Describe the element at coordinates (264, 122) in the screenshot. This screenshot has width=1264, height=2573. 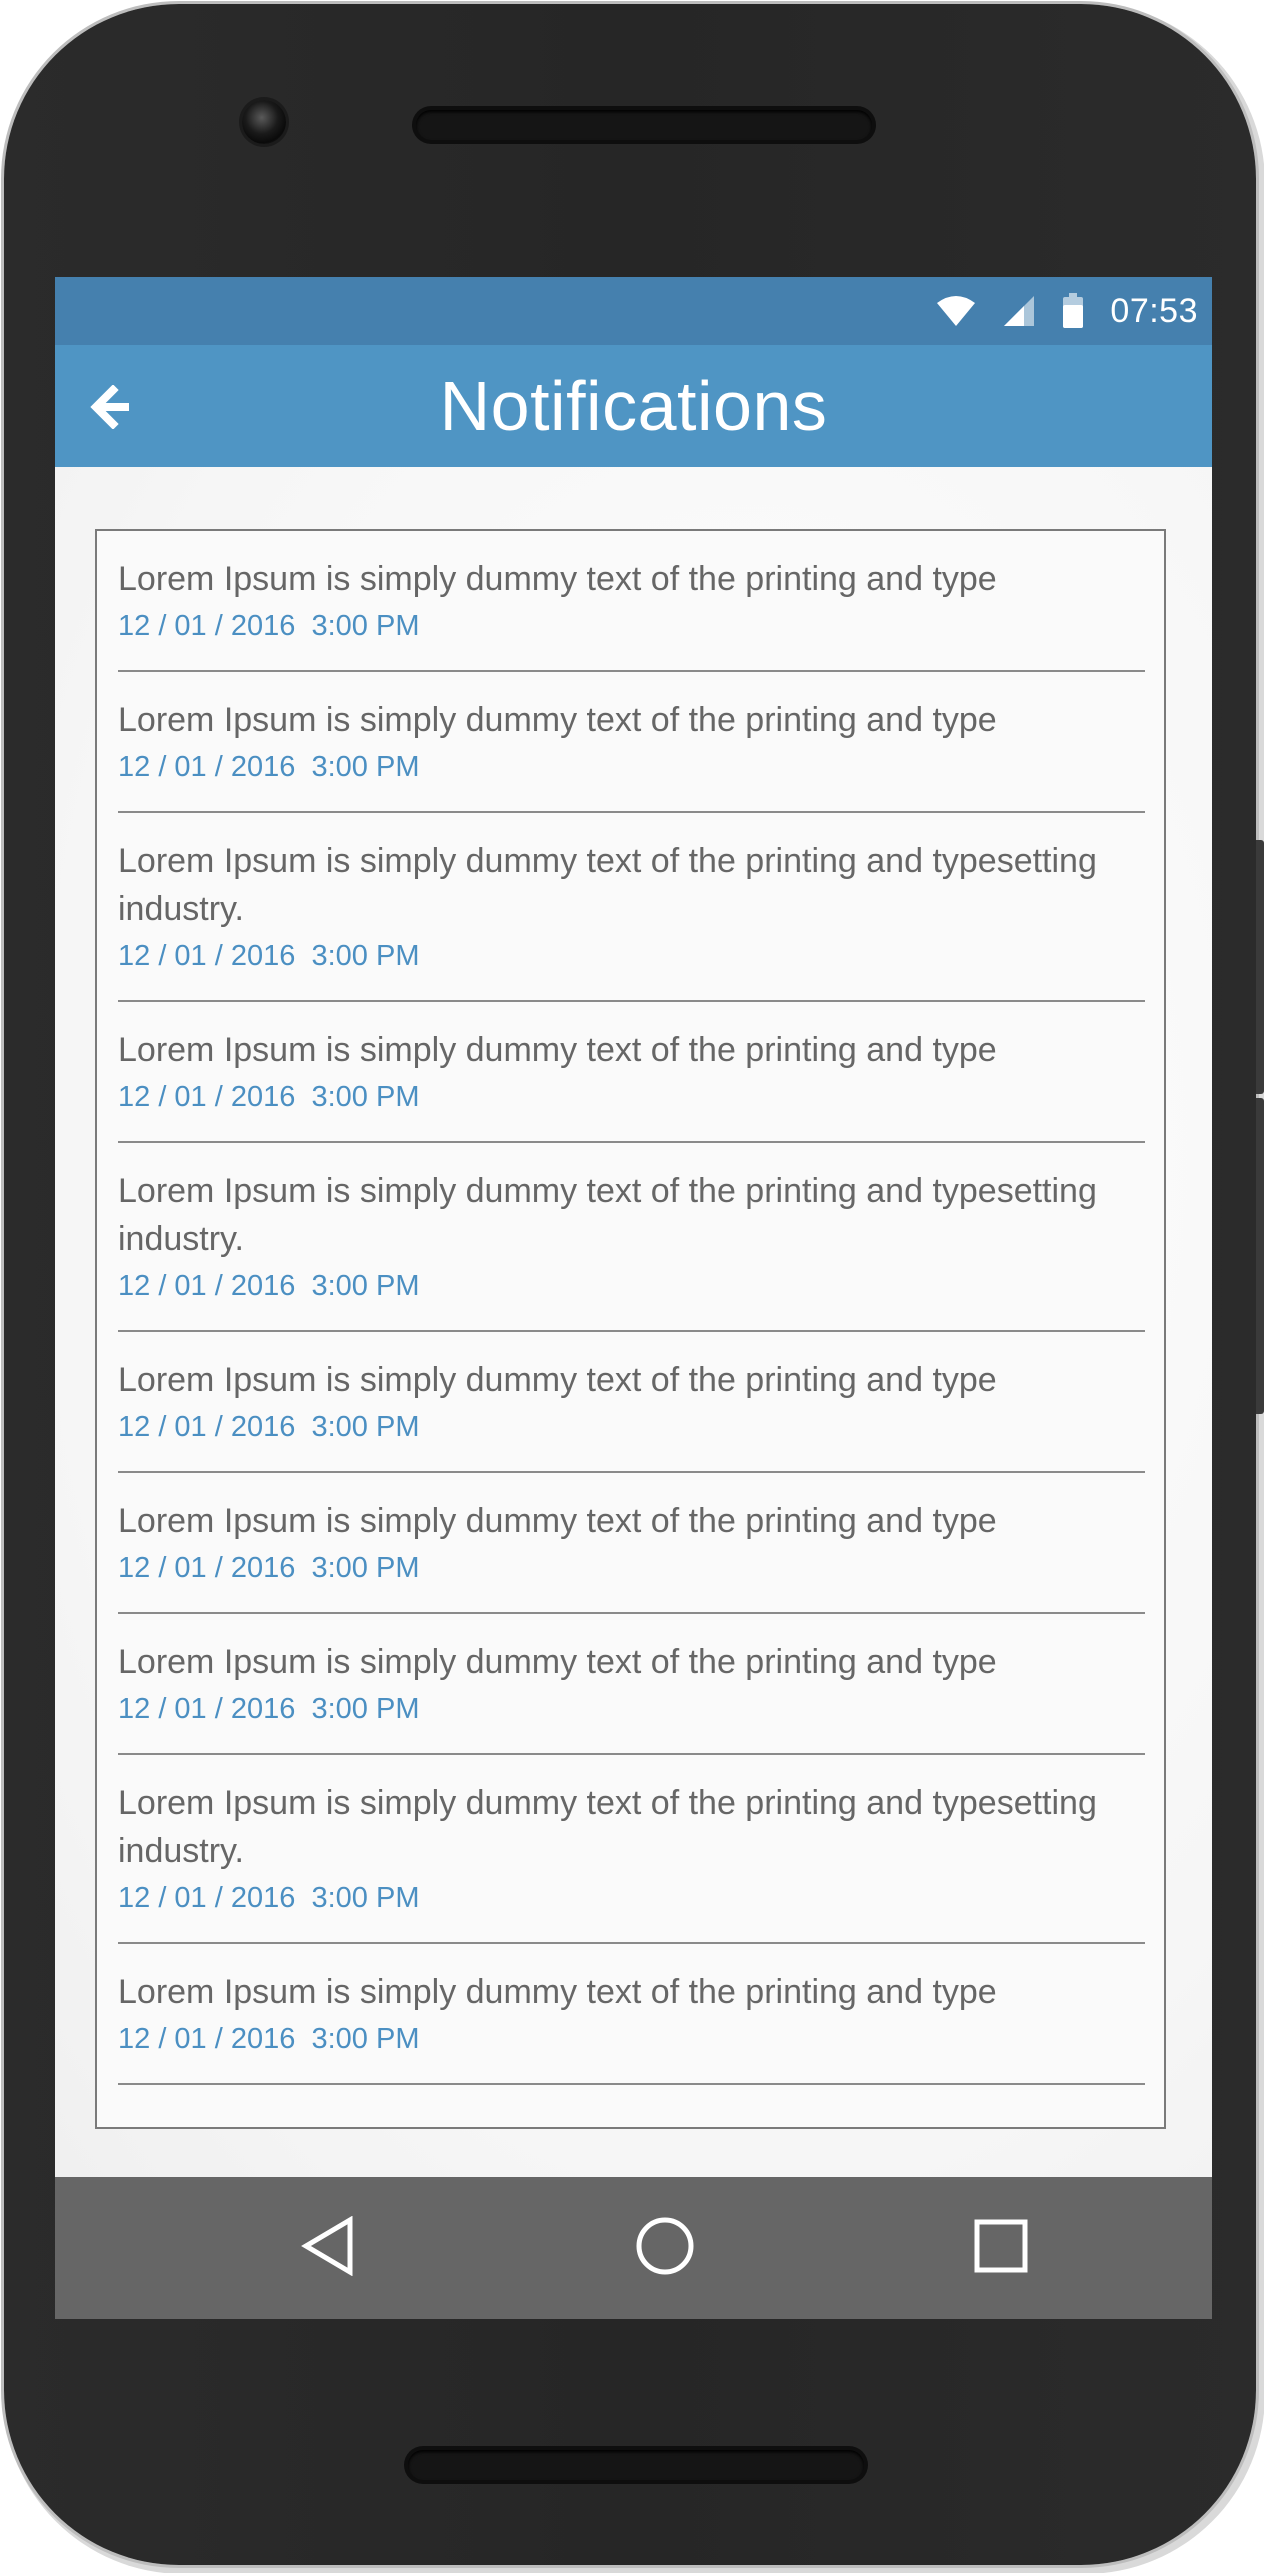
I see `front-camera` at that location.